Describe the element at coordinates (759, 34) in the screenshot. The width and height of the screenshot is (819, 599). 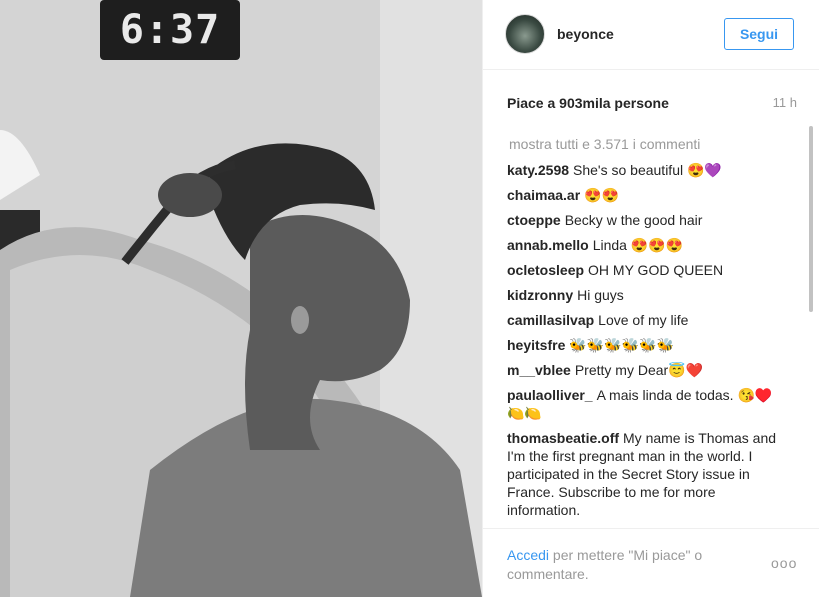
I see `follow-button: Segui` at that location.